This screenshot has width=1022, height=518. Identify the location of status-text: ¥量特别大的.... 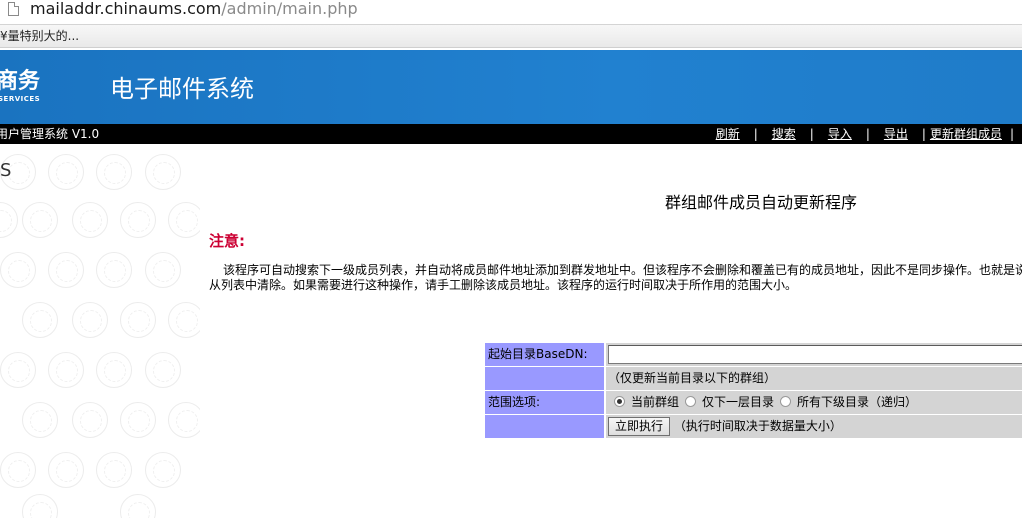
(40, 36).